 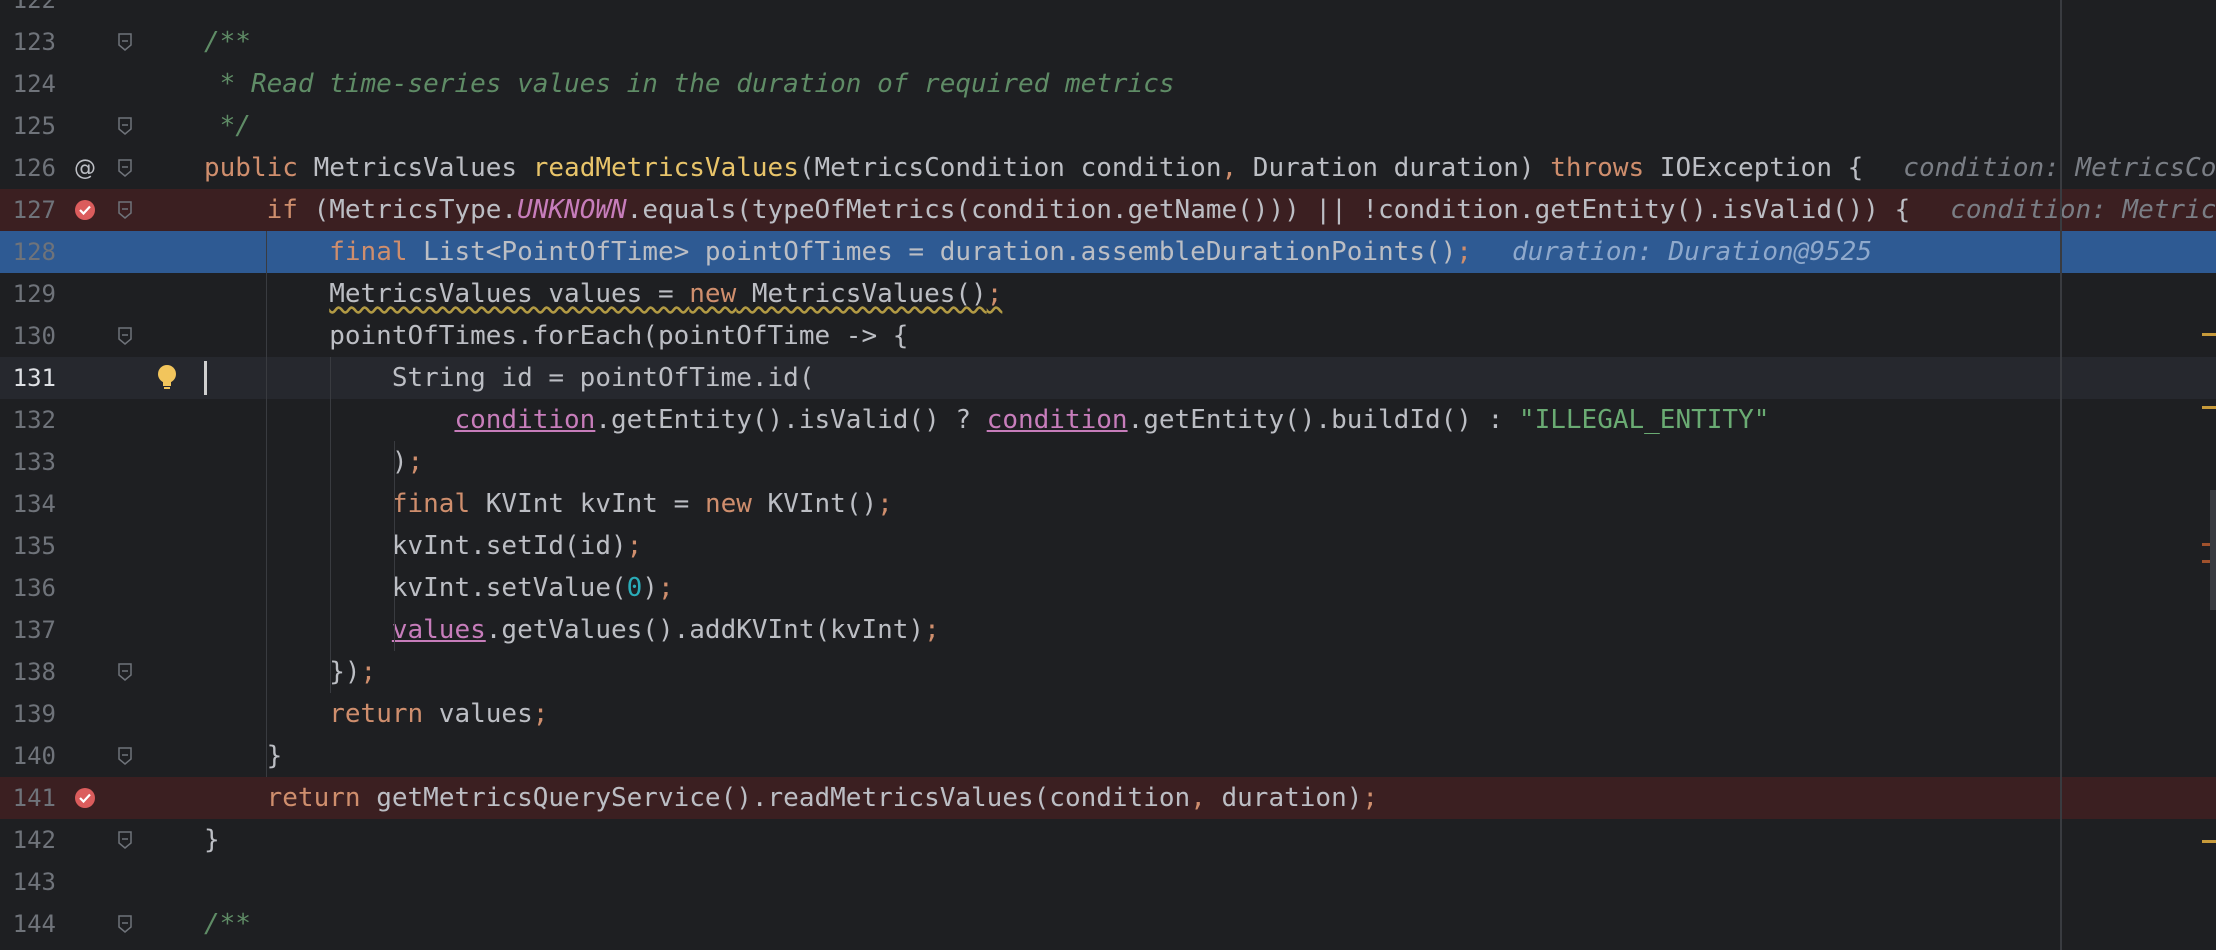 I want to click on code-line-144: 144 /**, so click(x=1108, y=924).